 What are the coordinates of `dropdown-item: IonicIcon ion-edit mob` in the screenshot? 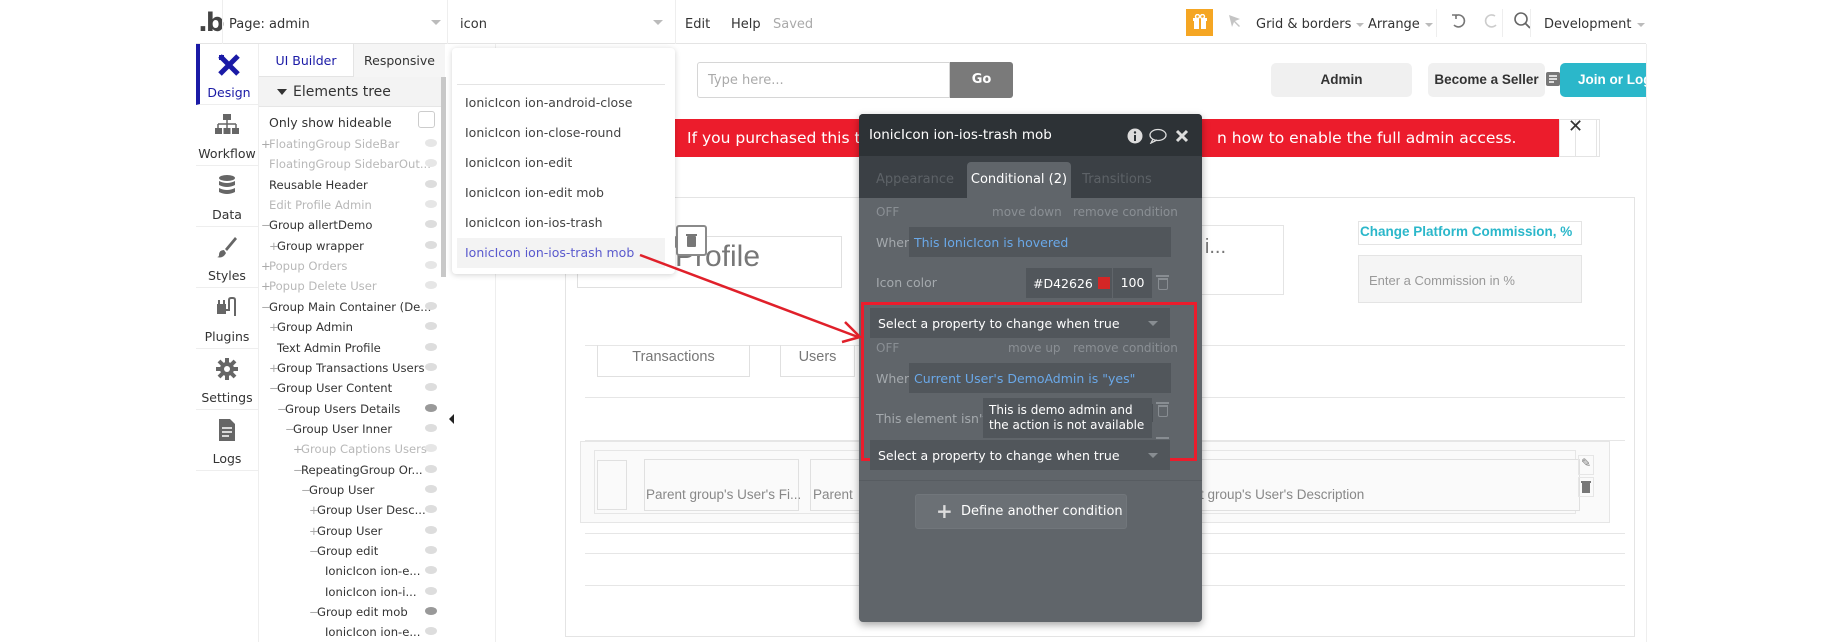 It's located at (561, 193).